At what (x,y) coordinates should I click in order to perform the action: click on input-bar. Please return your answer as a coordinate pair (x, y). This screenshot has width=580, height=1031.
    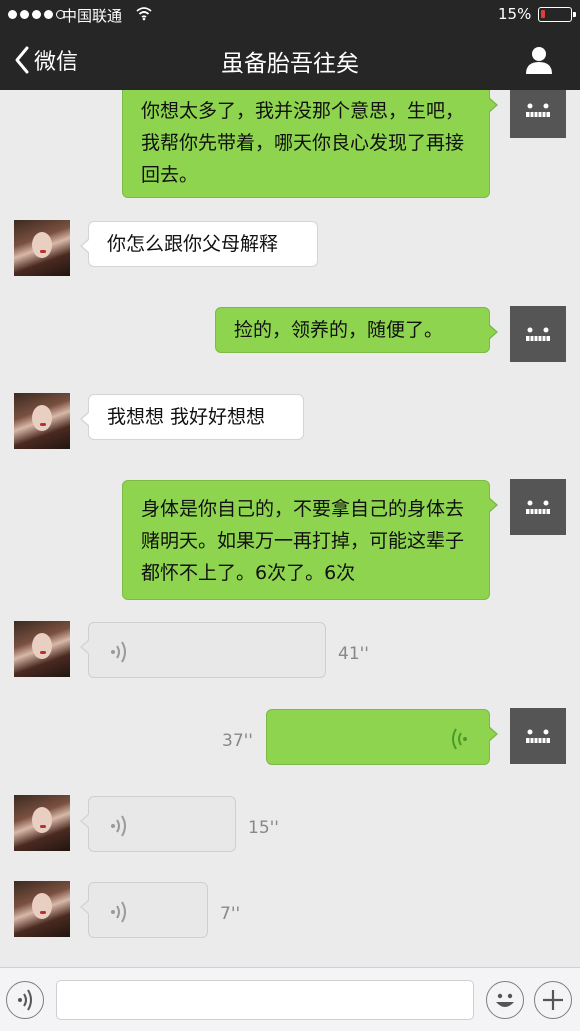
    Looking at the image, I should click on (290, 999).